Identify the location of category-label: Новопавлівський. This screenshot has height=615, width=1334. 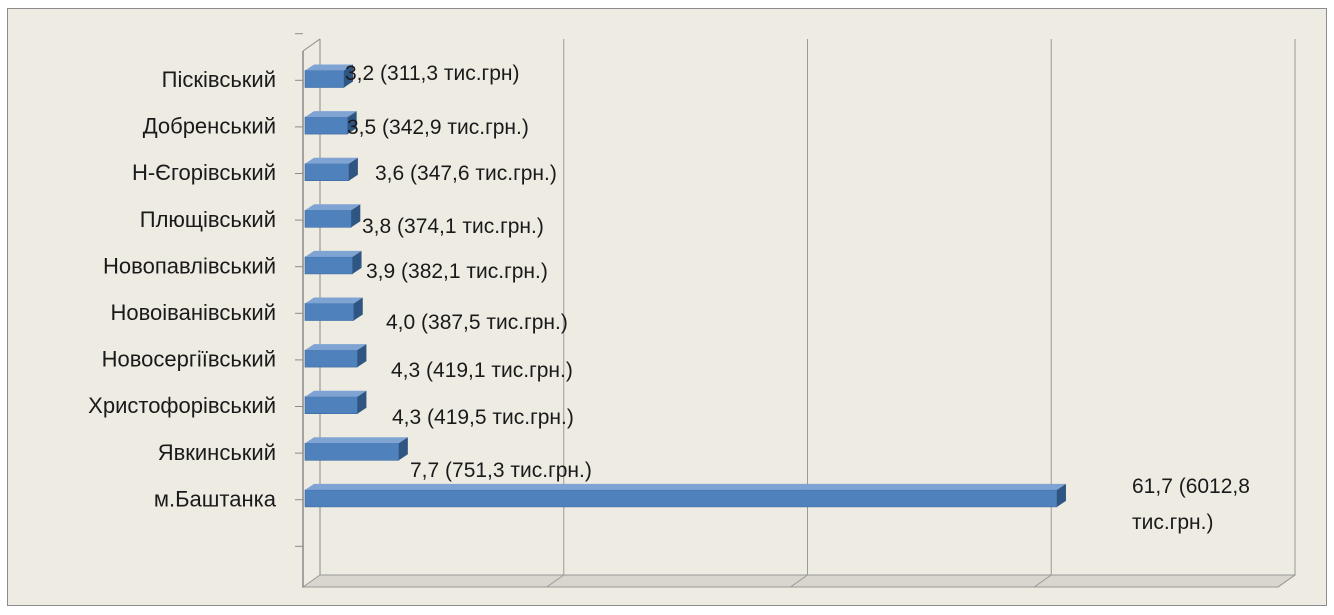
(189, 265).